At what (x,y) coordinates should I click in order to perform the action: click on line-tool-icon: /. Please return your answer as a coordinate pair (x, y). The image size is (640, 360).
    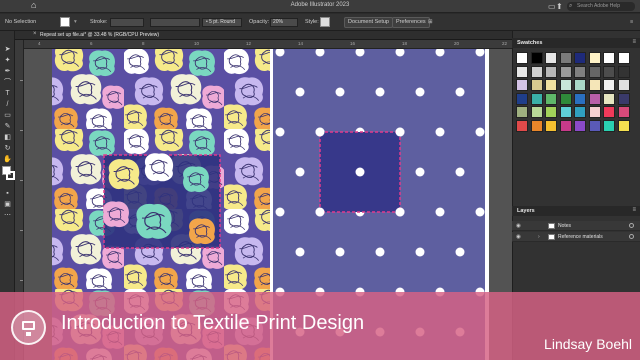
    Looking at the image, I should click on (7, 104).